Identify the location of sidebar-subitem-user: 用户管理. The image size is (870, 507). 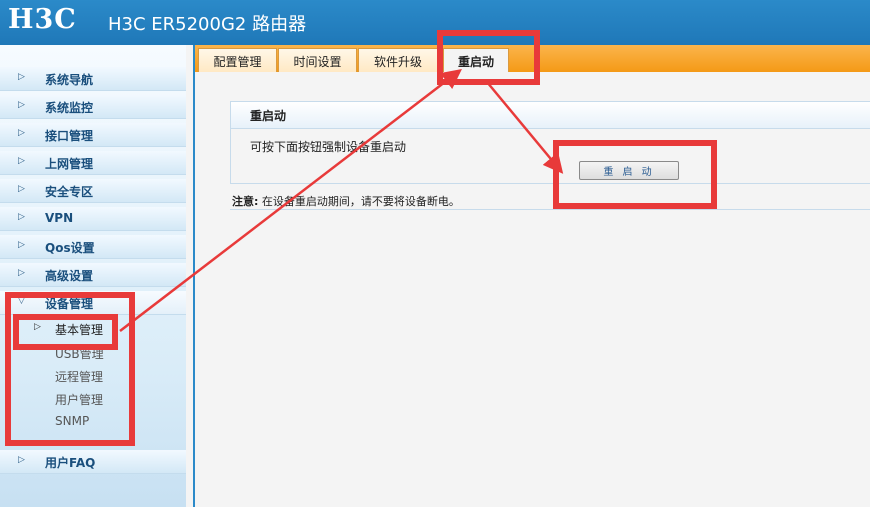
(93, 399).